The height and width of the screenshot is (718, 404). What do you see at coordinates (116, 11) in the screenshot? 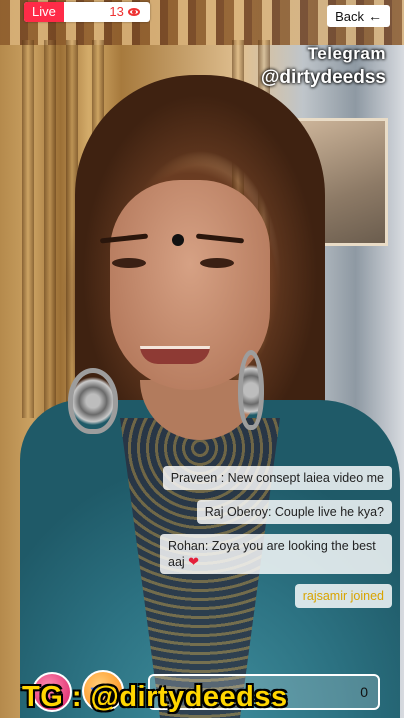
I see `viewer-count-value: 13` at bounding box center [116, 11].